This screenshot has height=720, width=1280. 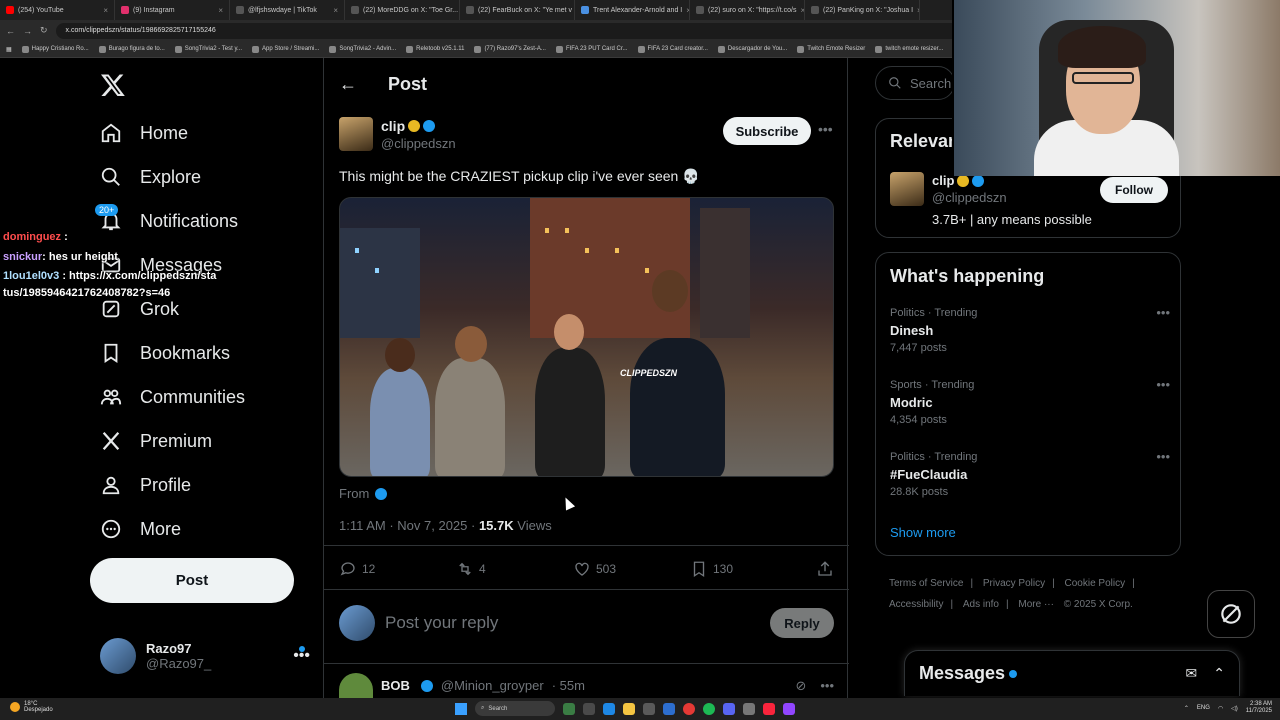 What do you see at coordinates (140, 529) in the screenshot?
I see `nav-more: More` at bounding box center [140, 529].